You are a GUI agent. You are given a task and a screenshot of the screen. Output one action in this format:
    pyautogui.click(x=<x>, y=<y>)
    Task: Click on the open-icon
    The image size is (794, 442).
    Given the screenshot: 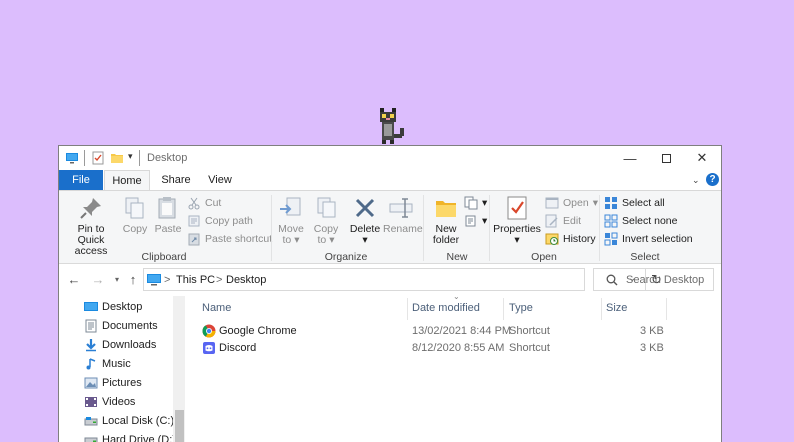 What is the action you would take?
    pyautogui.click(x=552, y=203)
    